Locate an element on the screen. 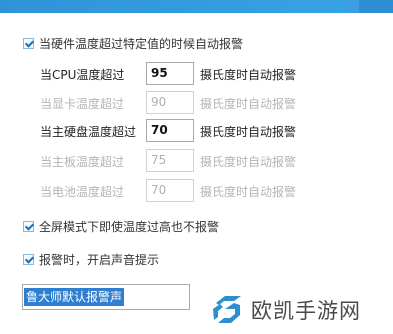 The height and width of the screenshot is (334, 393). battery-threshold-label: 当电池温度超过 is located at coordinates (82, 192).